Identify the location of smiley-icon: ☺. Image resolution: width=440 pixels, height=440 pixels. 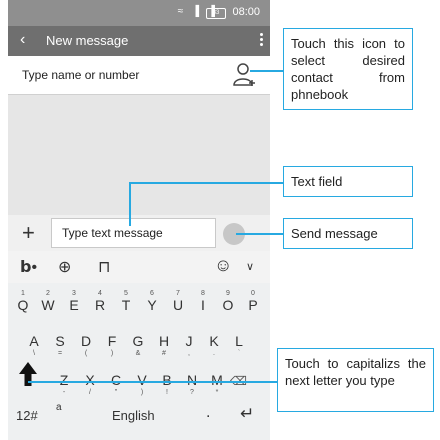
(223, 265).